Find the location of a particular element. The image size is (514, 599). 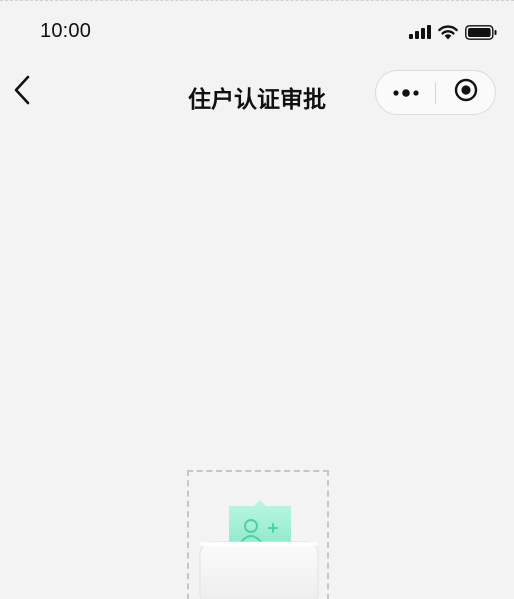

more-dots-icon is located at coordinates (406, 93).